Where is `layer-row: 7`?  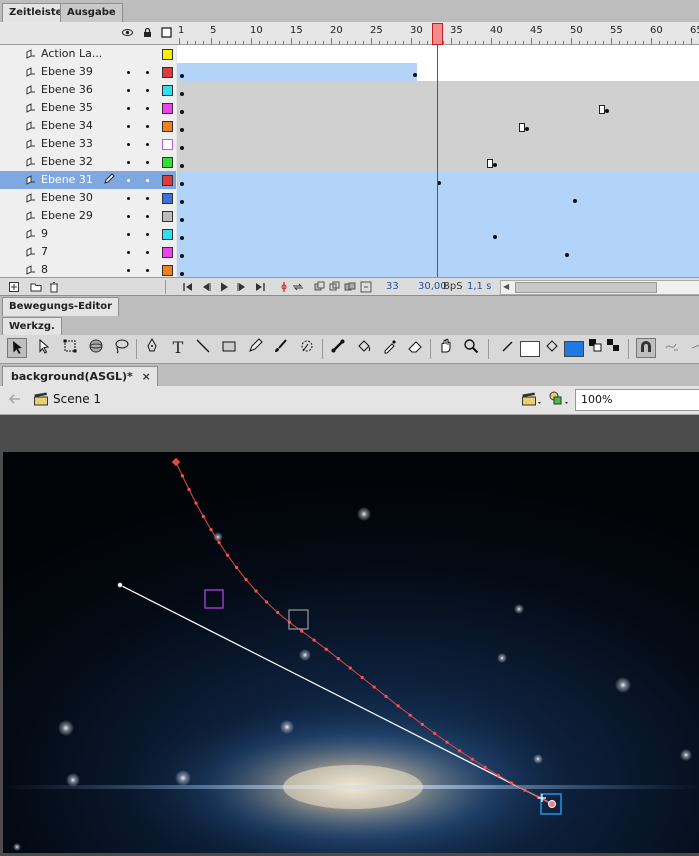
layer-row: 7 is located at coordinates (349, 252).